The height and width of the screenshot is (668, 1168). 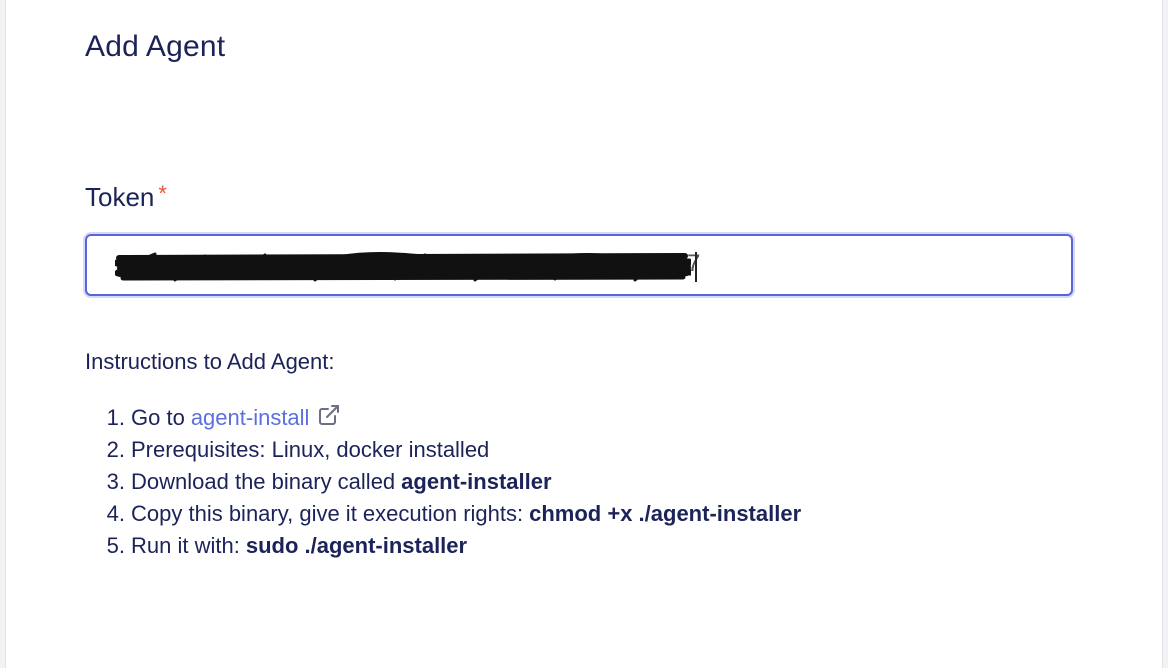 I want to click on chmod-command: chmod +x ./agent-installer, so click(x=665, y=513).